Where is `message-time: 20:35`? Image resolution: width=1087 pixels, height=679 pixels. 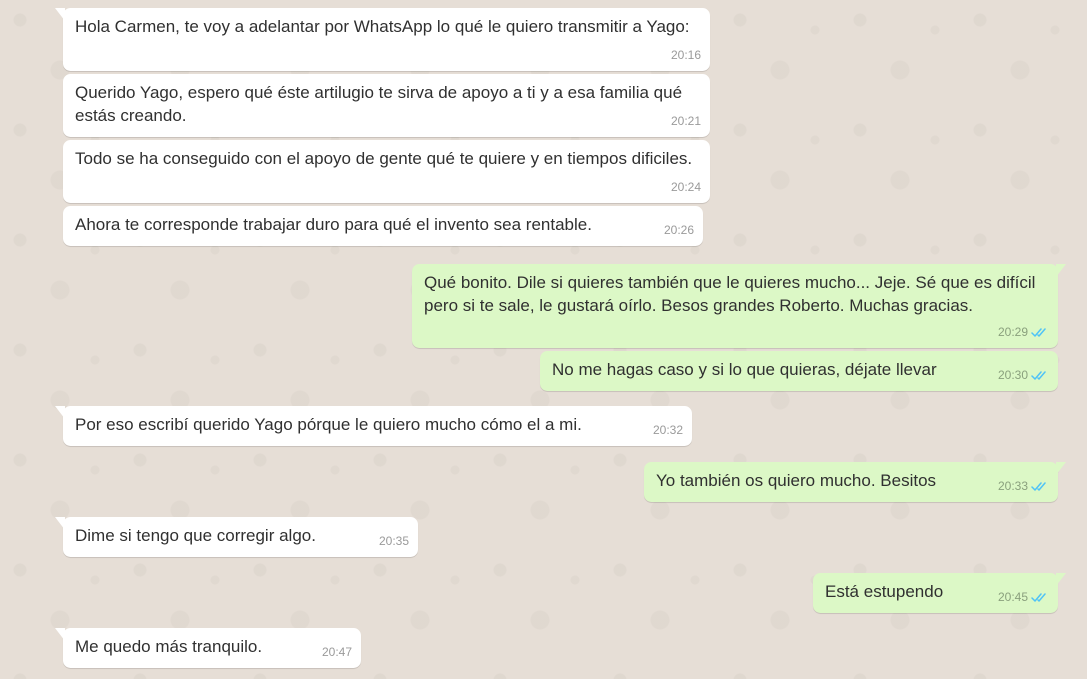 message-time: 20:35 is located at coordinates (393, 541).